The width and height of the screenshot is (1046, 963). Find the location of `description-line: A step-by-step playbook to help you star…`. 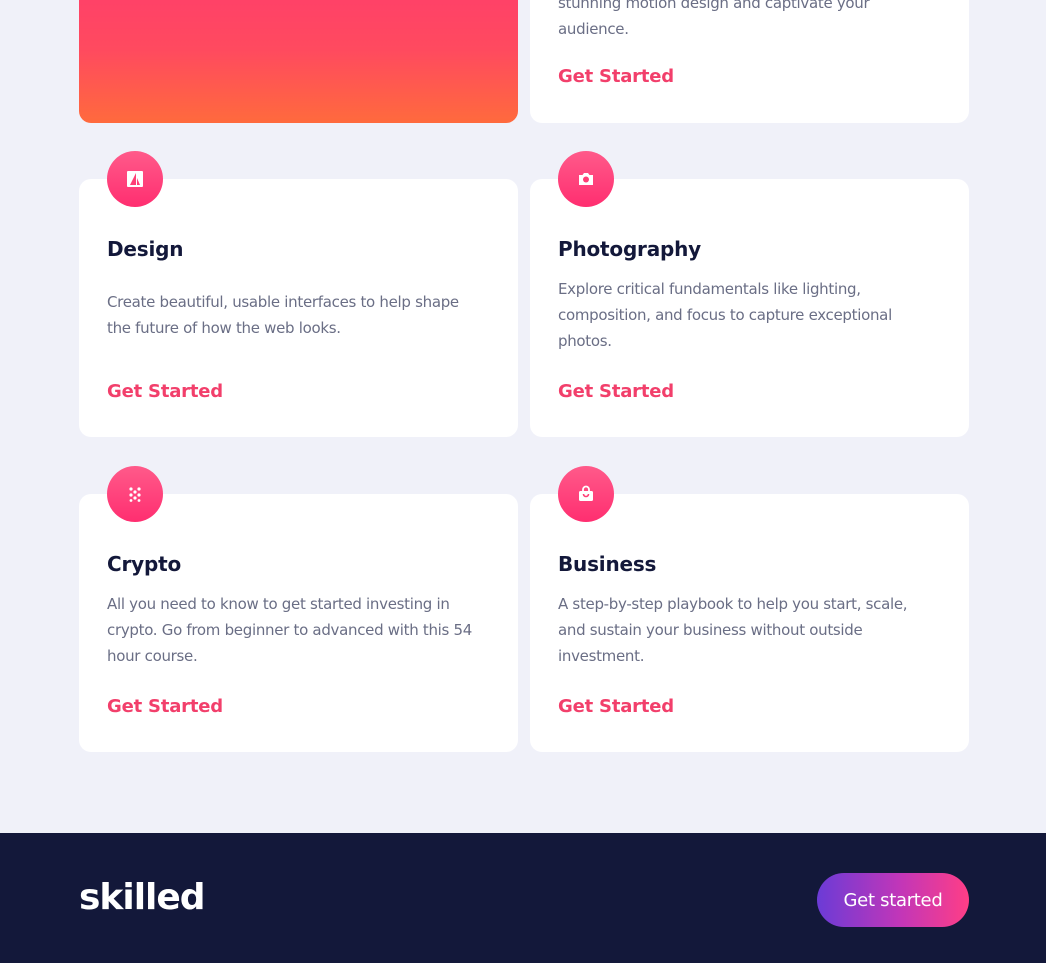

description-line: A step-by-step playbook to help you star… is located at coordinates (733, 604).